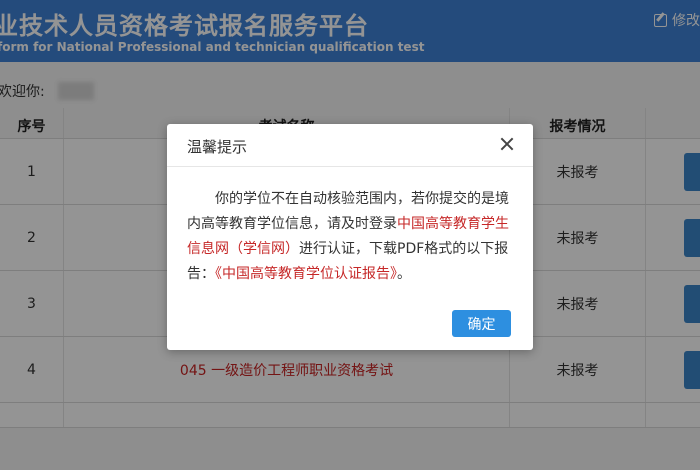  Describe the element at coordinates (481, 323) in the screenshot. I see `confirm-button: 确定` at that location.